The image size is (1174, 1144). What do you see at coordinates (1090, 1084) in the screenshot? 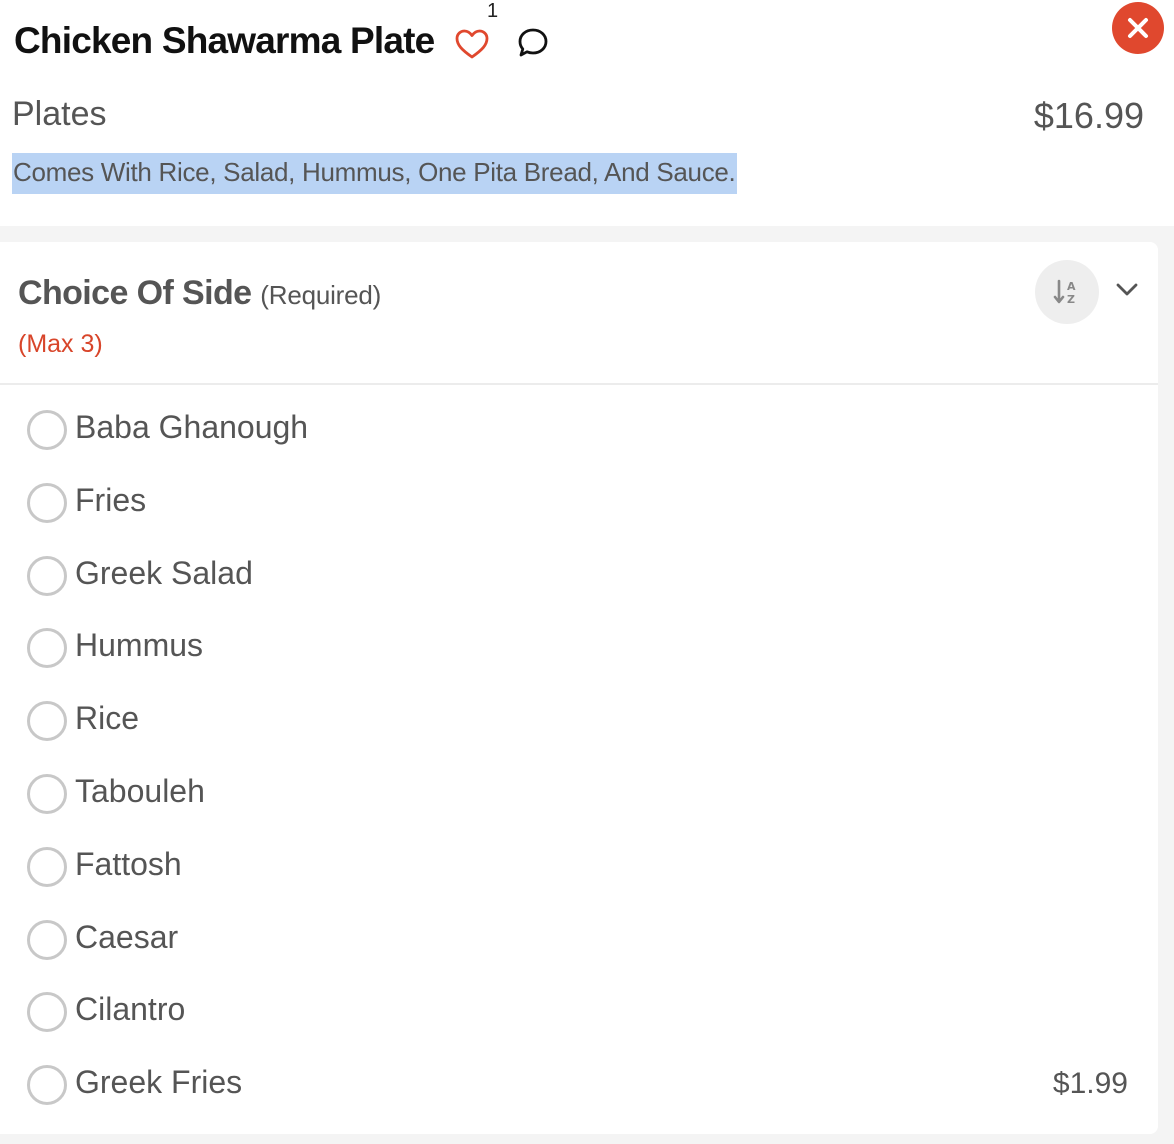
I see `option-price: $1.99` at bounding box center [1090, 1084].